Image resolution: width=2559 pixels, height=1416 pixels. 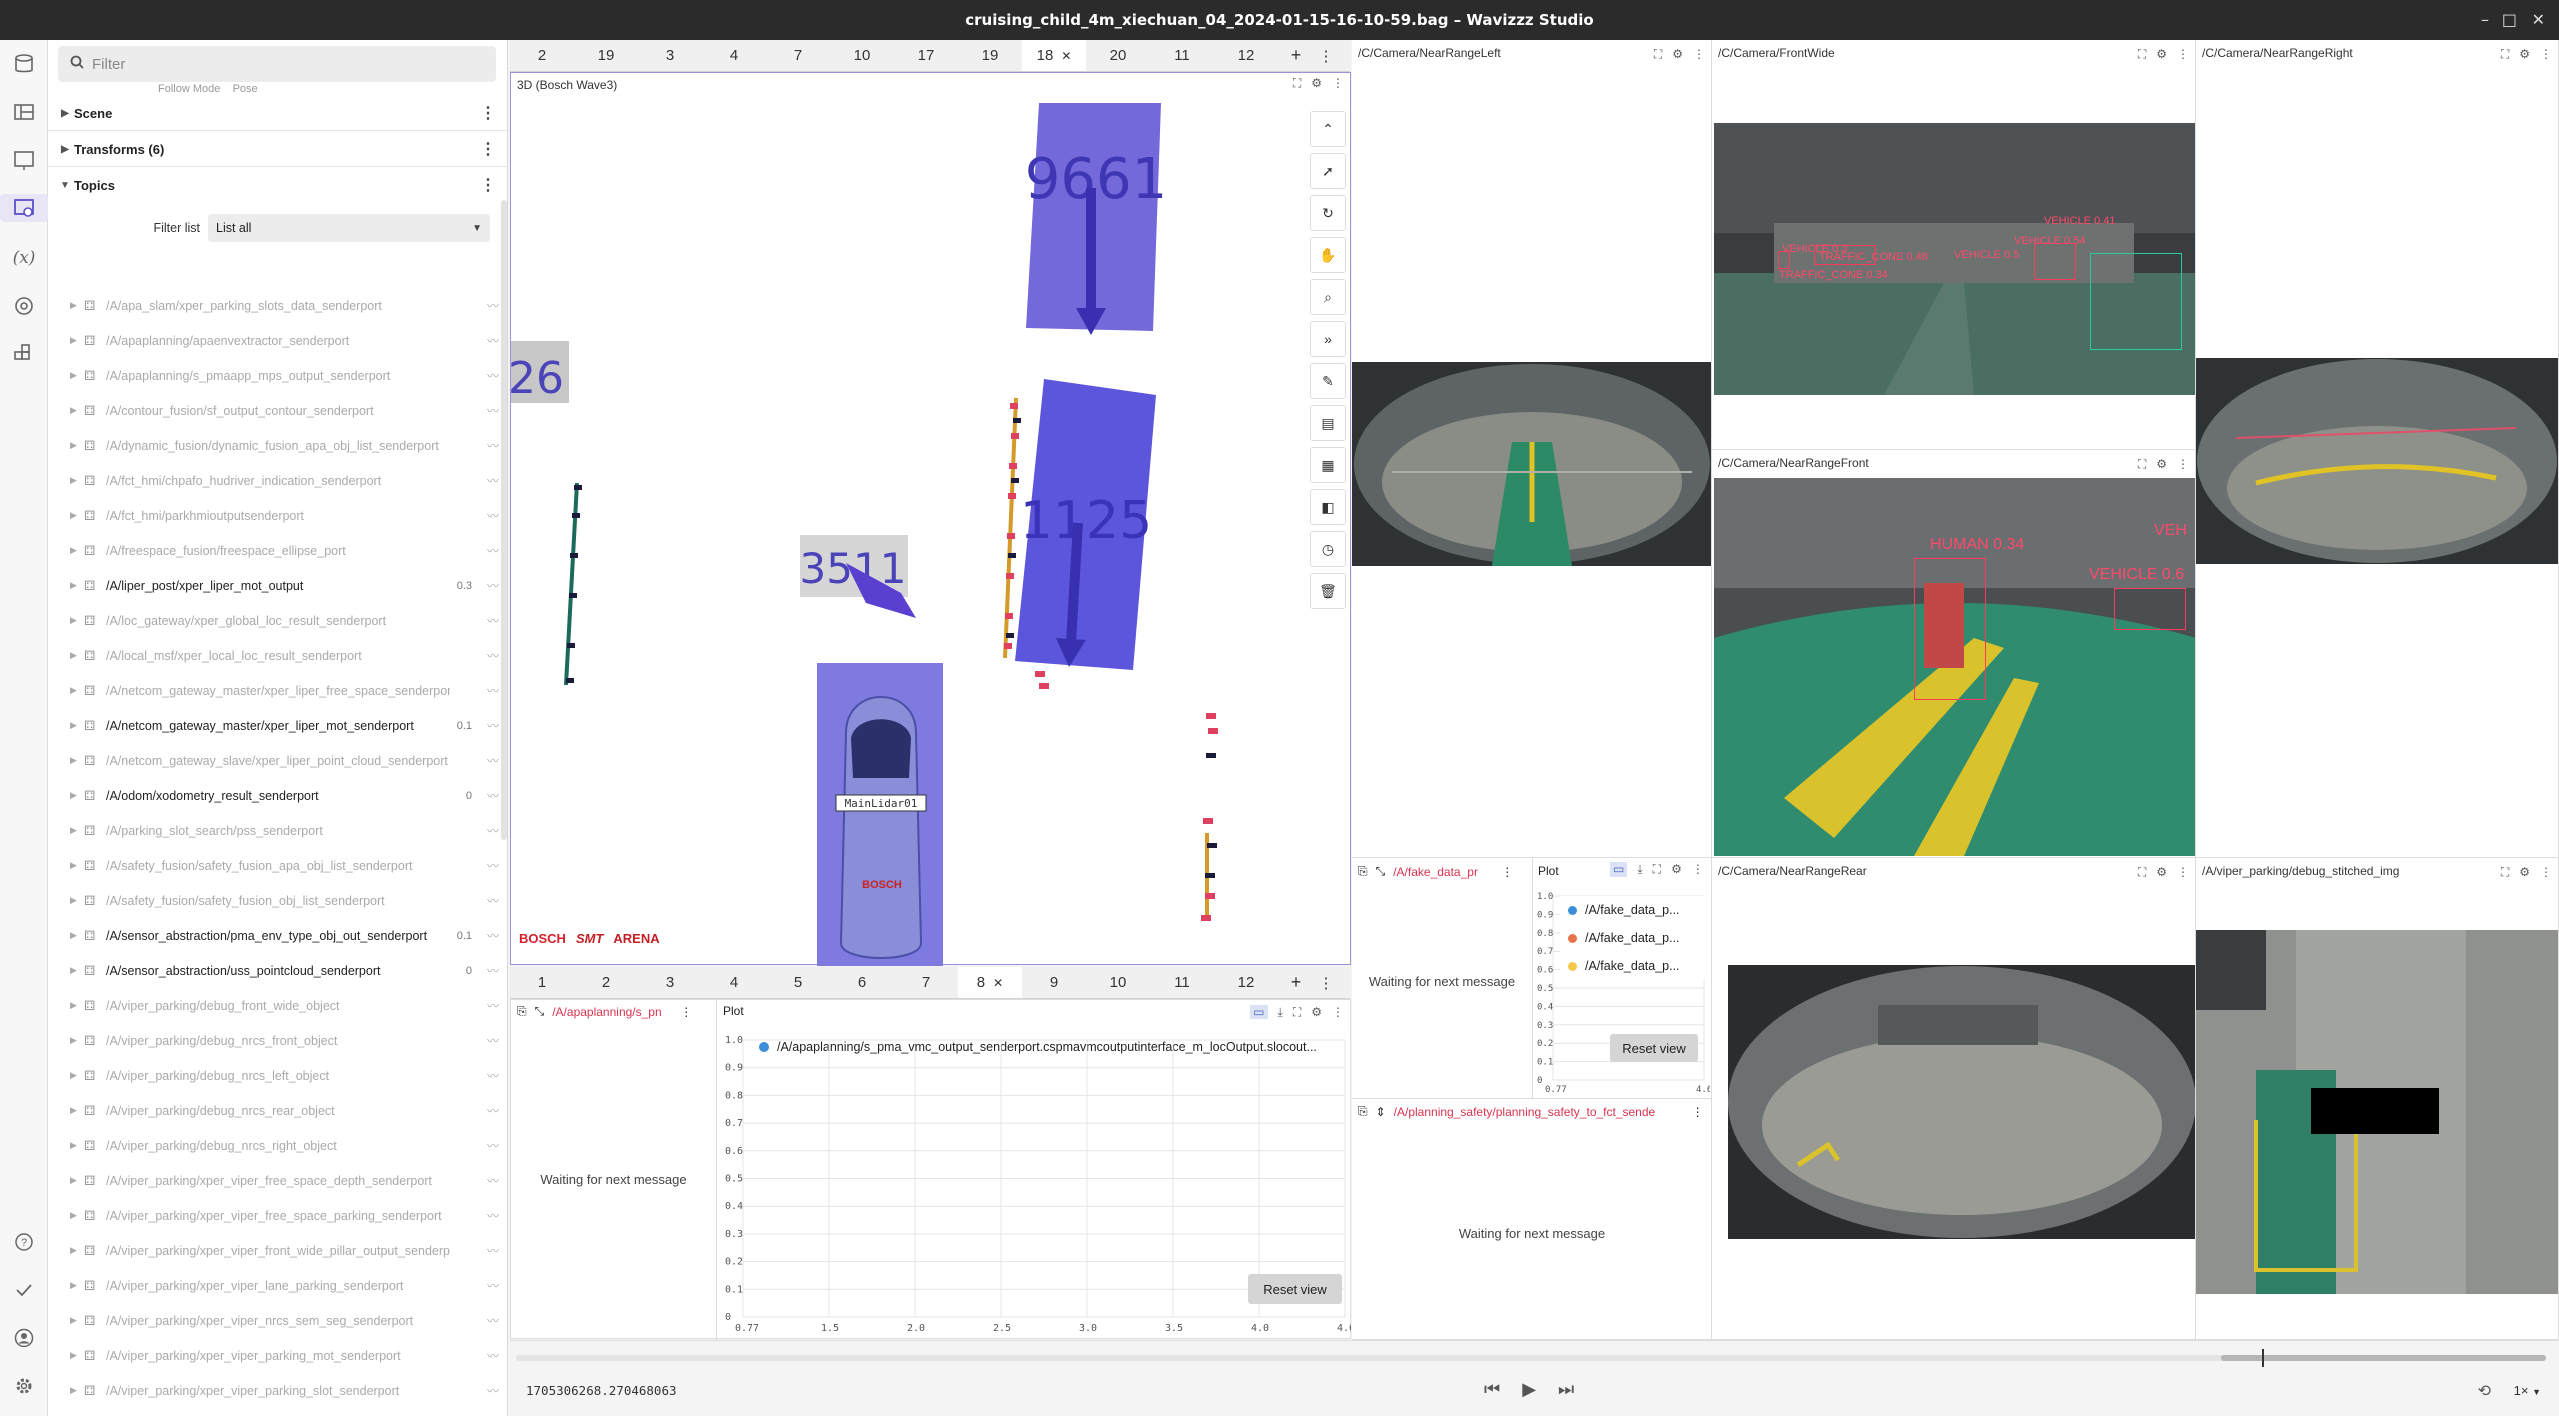 I want to click on plot-mid-reset-button: Reset view, so click(x=1654, y=1048).